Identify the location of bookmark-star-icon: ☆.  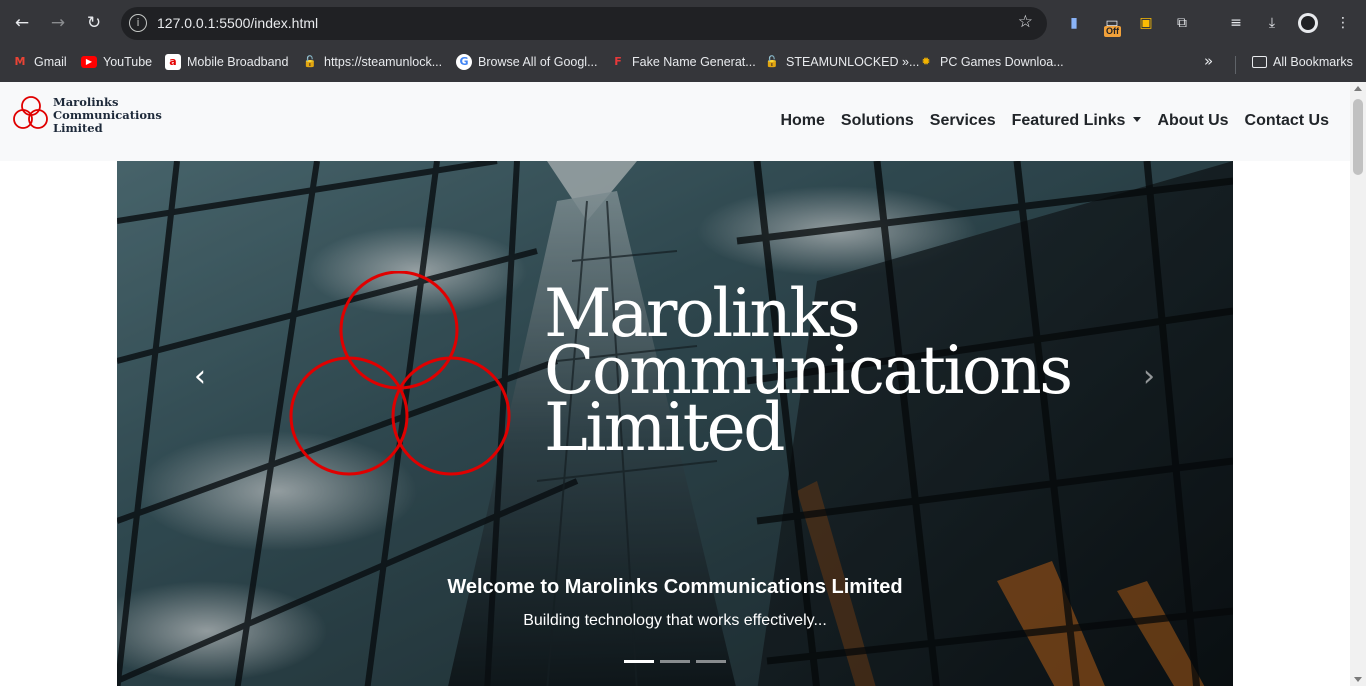
(1025, 22).